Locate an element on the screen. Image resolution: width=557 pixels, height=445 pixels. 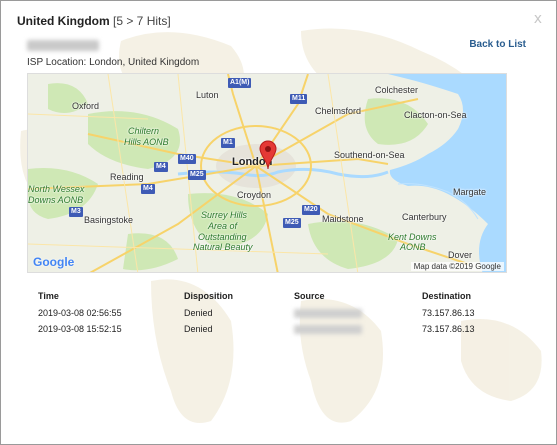
dialog-title: United Kingdom [5 > 7 Hits] is located at coordinates (94, 21).